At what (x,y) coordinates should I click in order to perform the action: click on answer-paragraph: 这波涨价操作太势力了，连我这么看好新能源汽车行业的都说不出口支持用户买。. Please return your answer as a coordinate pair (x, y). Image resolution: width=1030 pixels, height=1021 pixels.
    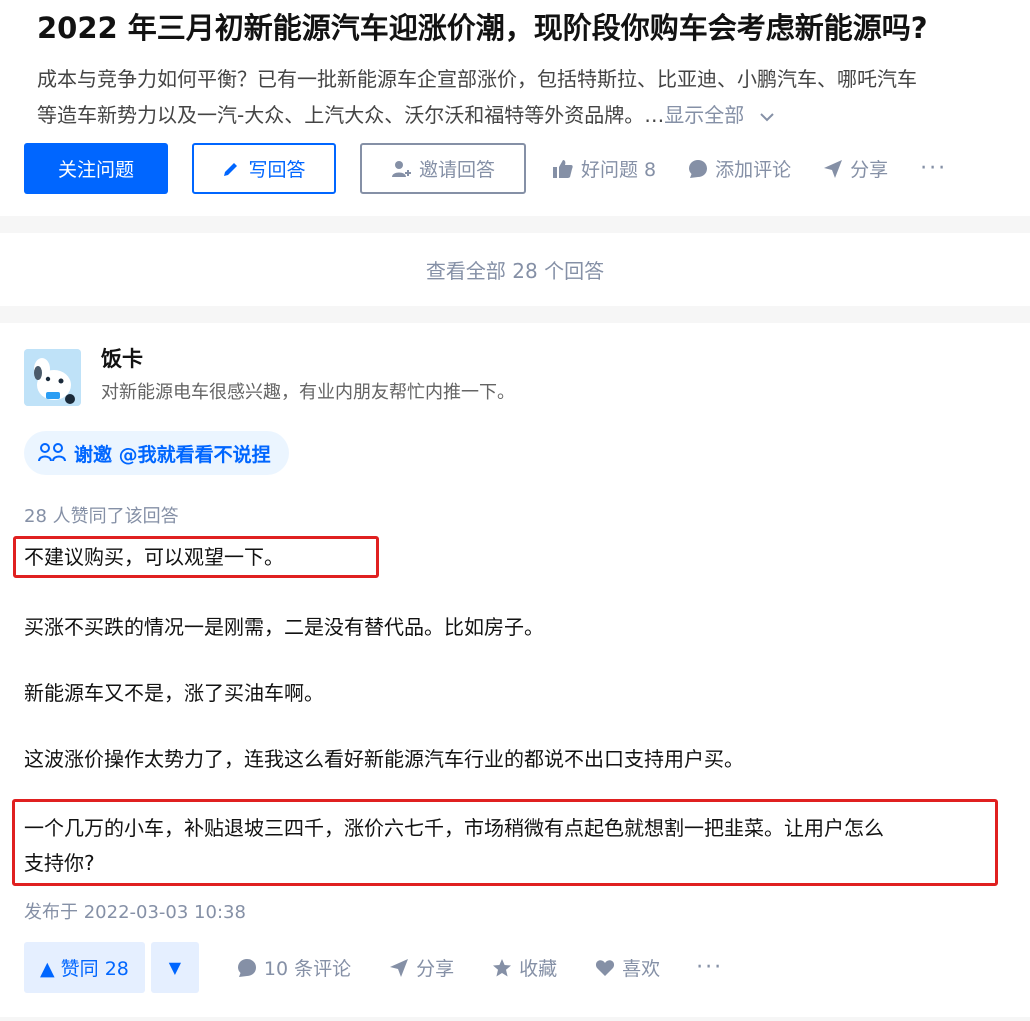
    Looking at the image, I should click on (384, 759).